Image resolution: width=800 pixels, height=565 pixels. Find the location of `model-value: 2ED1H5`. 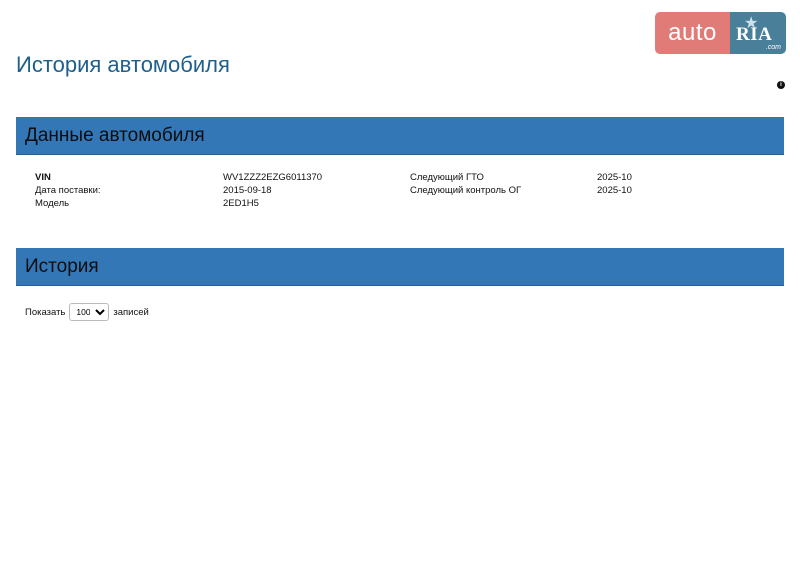

model-value: 2ED1H5 is located at coordinates (241, 203).